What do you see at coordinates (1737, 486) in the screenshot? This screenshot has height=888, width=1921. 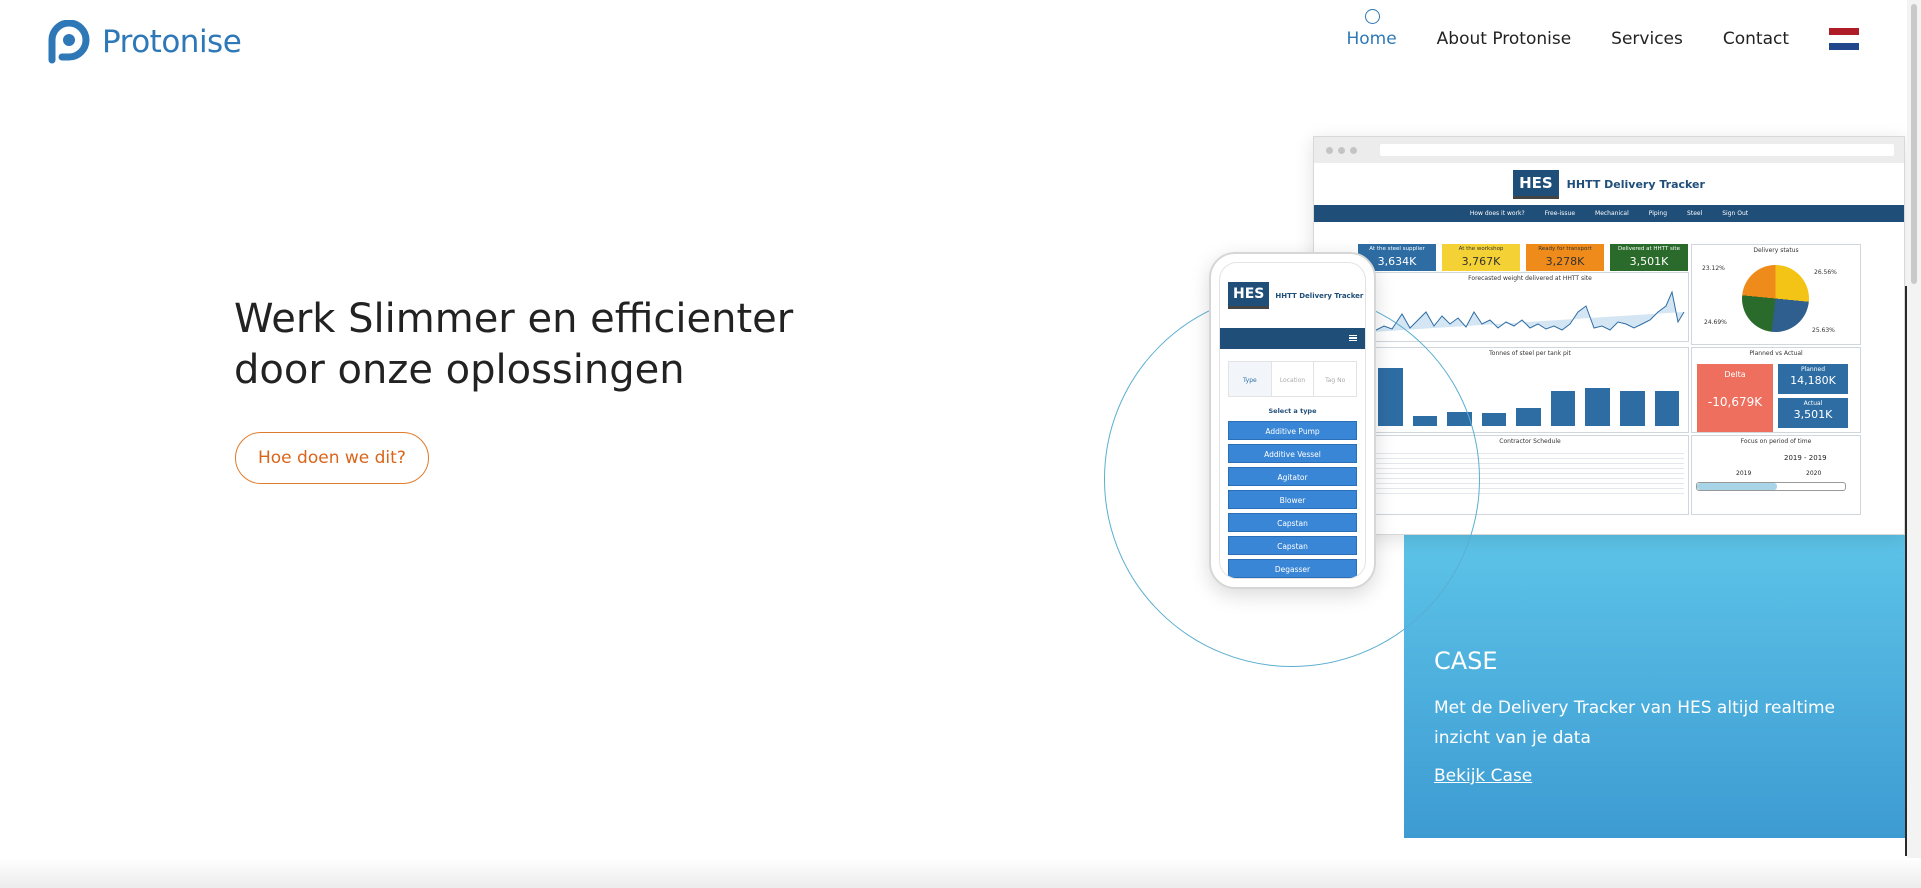 I see `period-slider-range` at bounding box center [1737, 486].